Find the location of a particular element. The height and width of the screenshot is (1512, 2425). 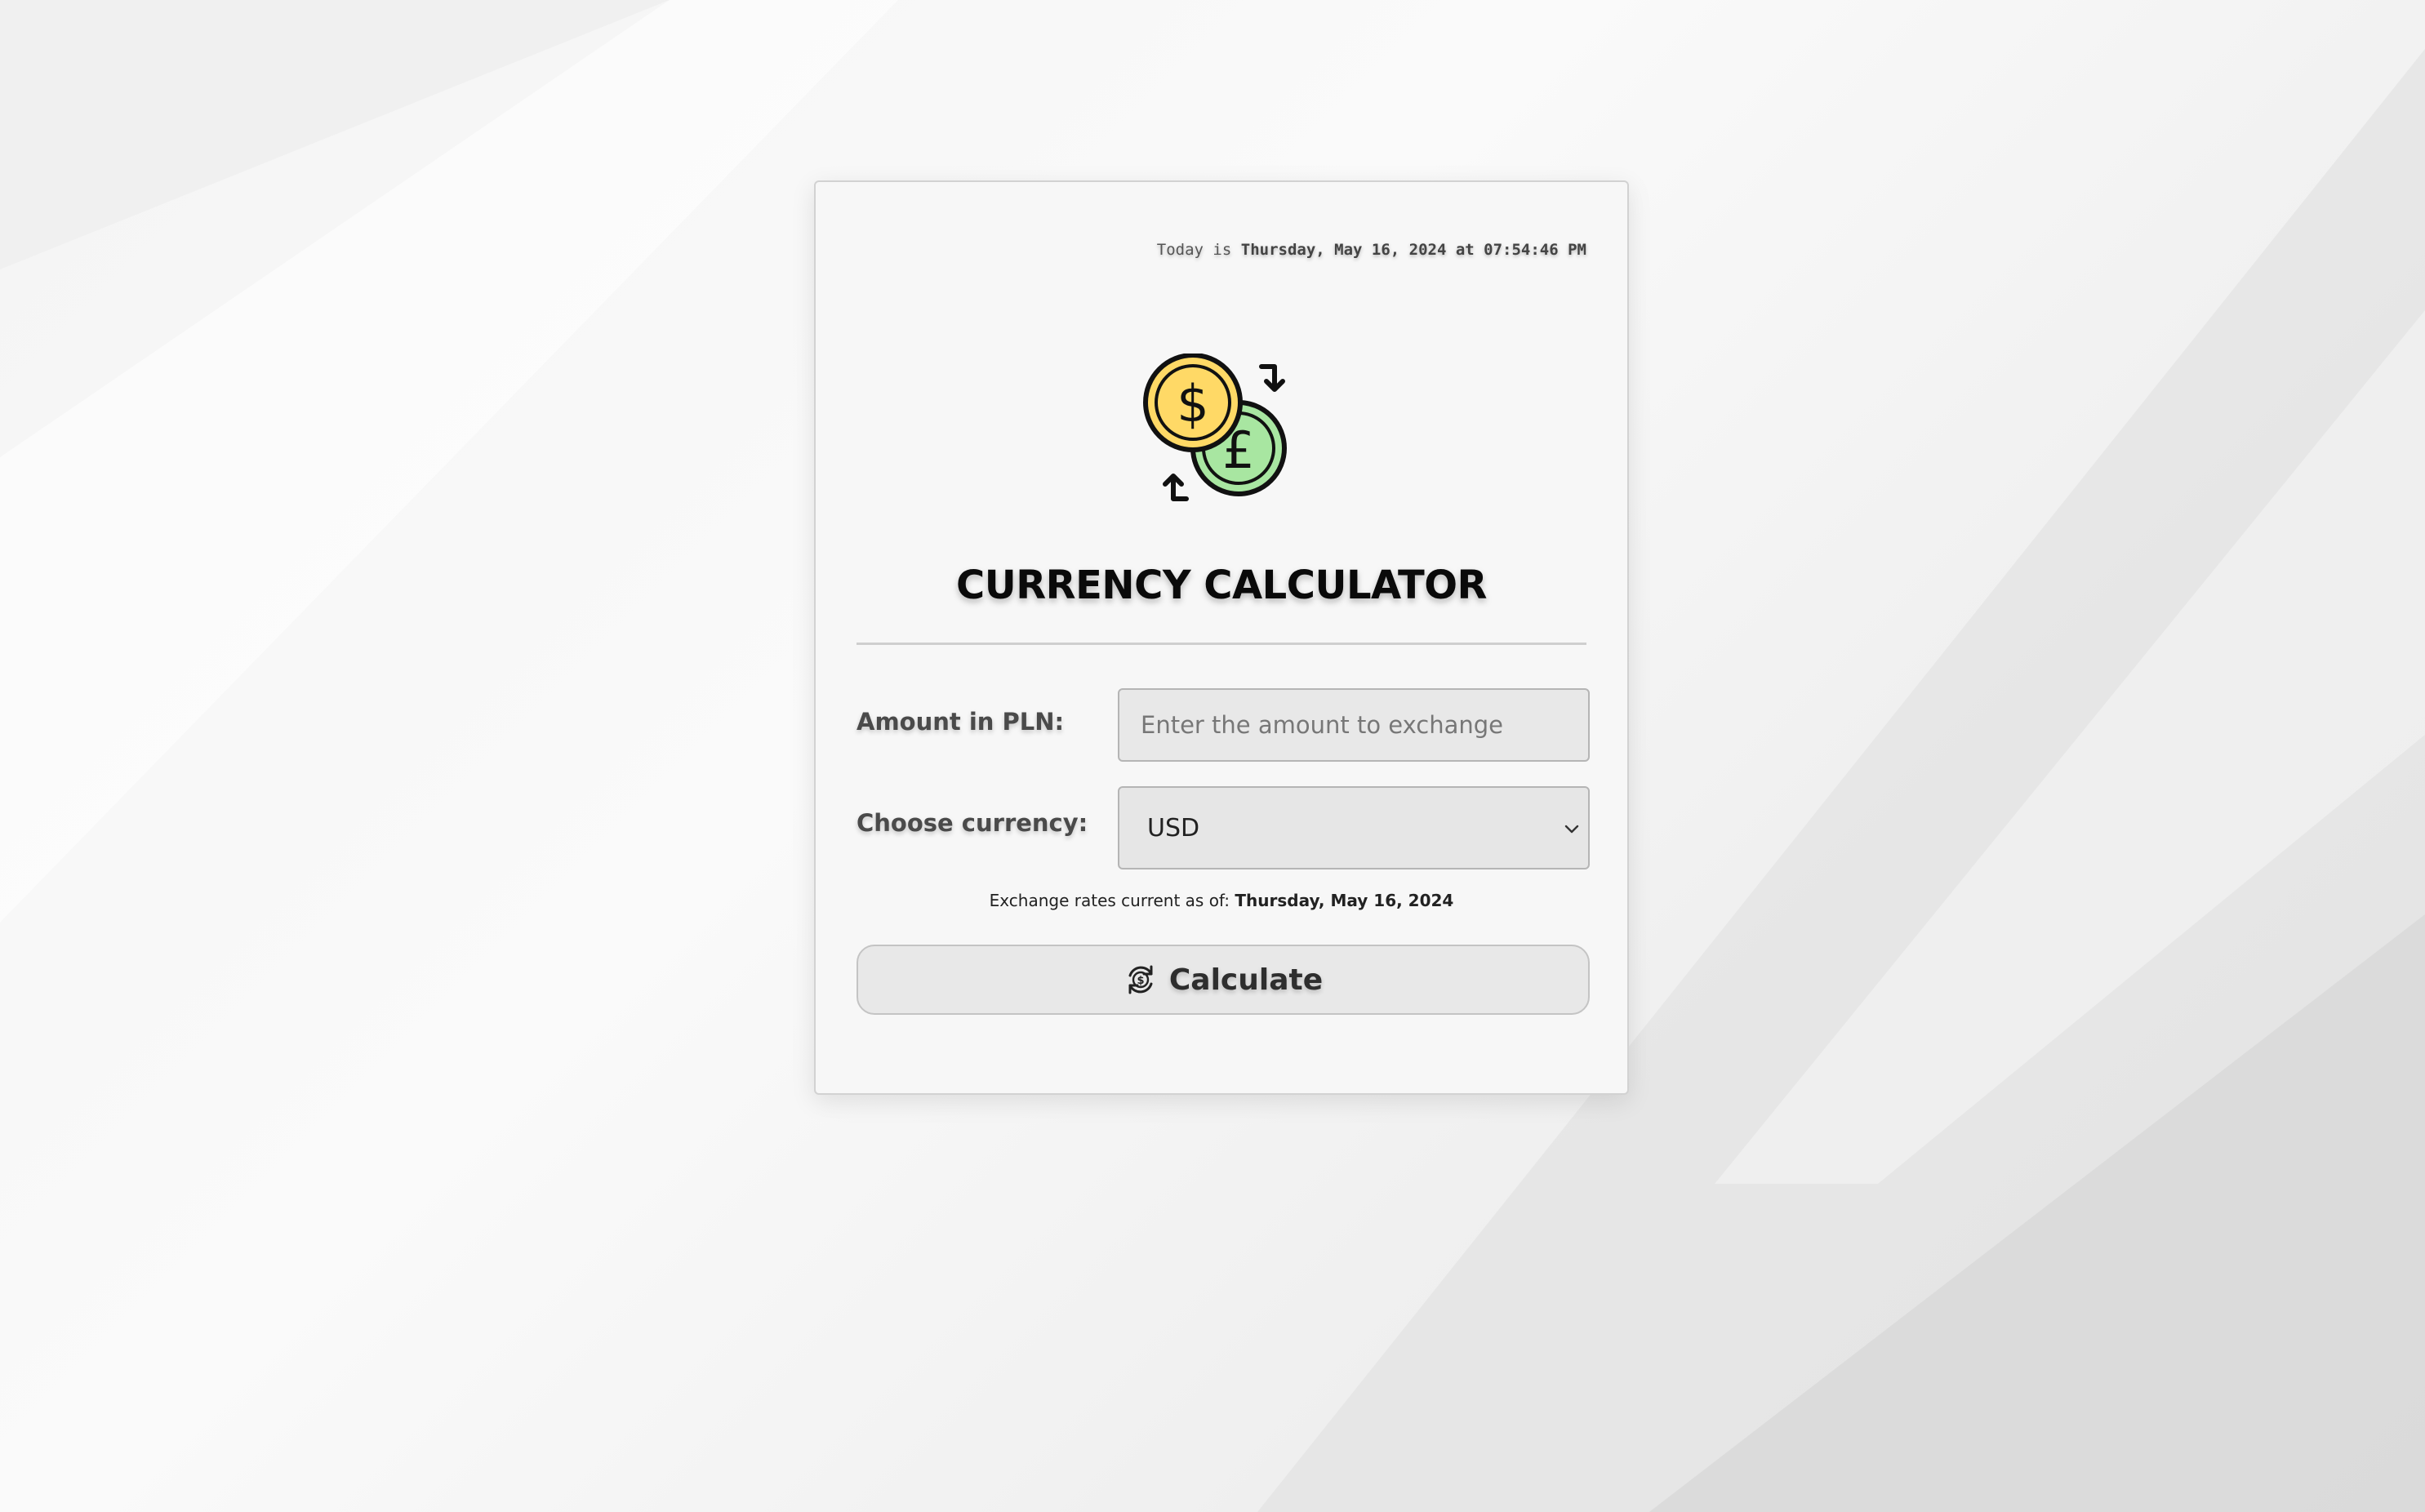

currency-selected-value: USD is located at coordinates (1173, 828).